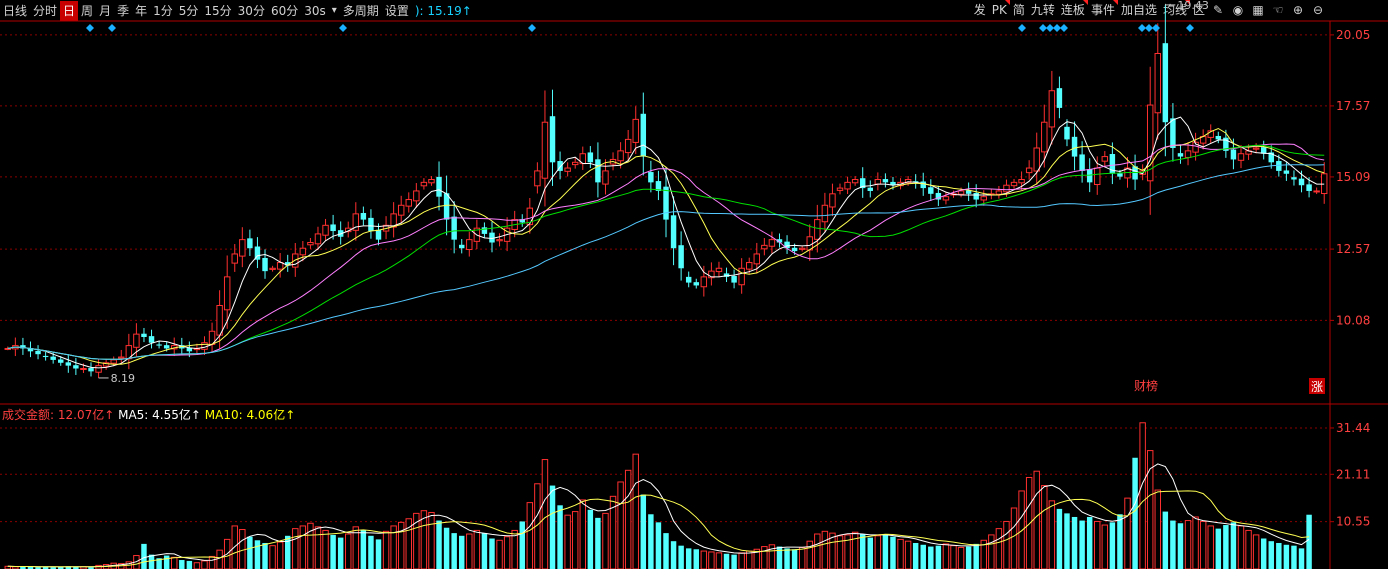 The width and height of the screenshot is (1388, 569). What do you see at coordinates (58, 415) in the screenshot?
I see `volume-amount-label: 成交金额: 12.07亿↑` at bounding box center [58, 415].